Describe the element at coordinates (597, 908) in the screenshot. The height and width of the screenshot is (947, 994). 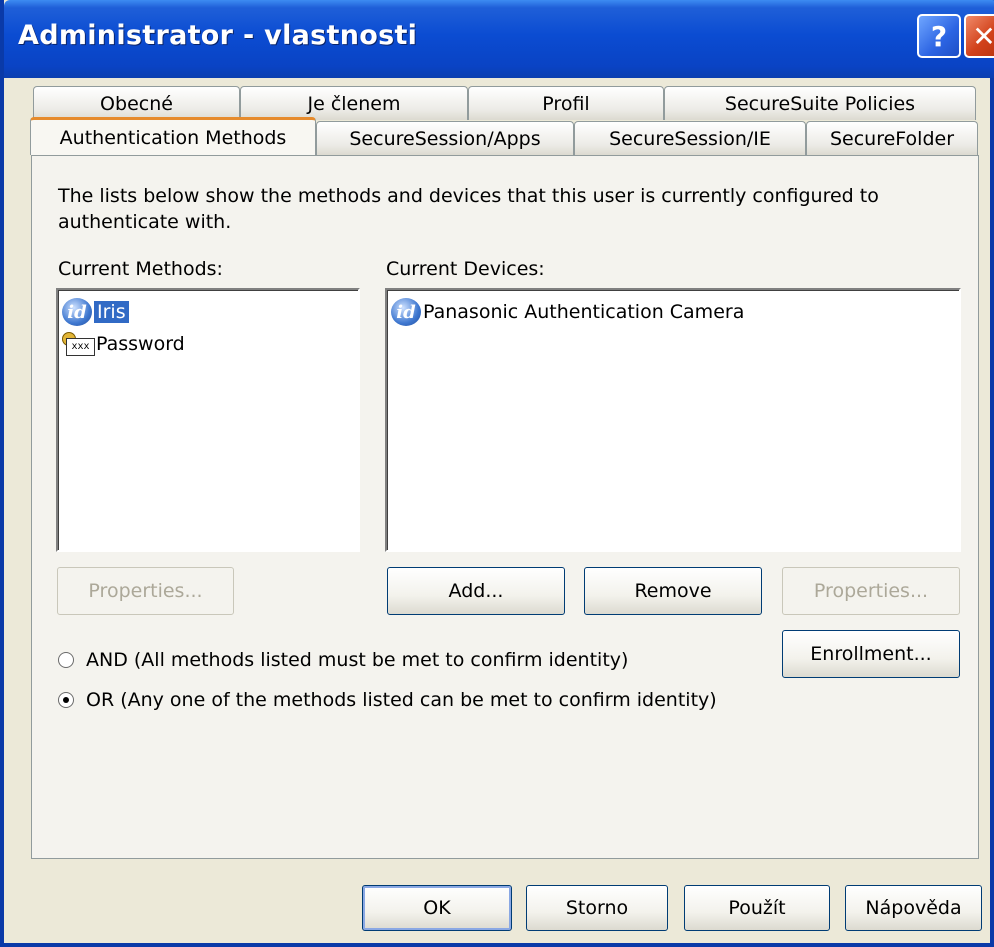
I see `cancel-button: Storno` at that location.